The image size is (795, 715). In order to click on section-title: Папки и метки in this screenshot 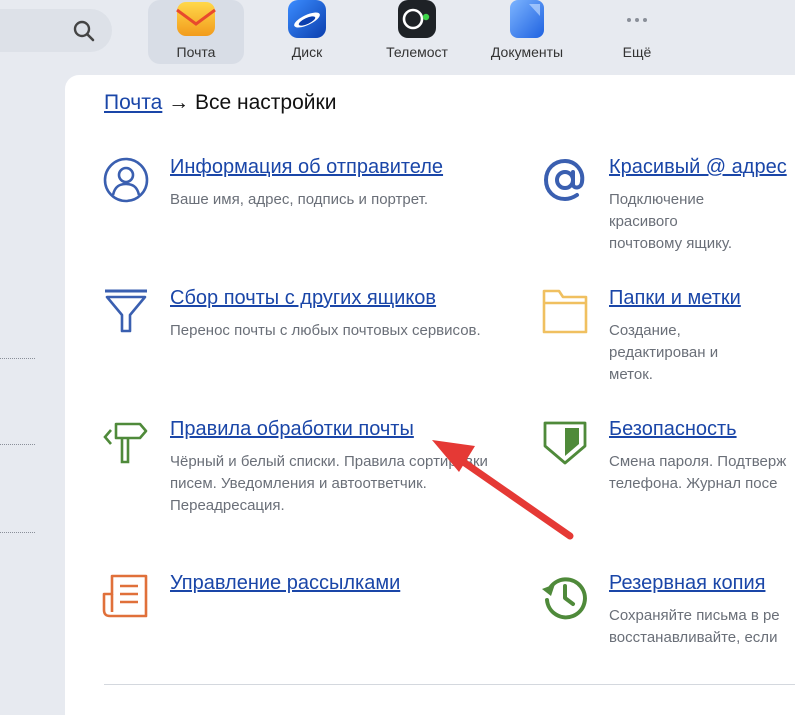, I will do `click(675, 298)`.